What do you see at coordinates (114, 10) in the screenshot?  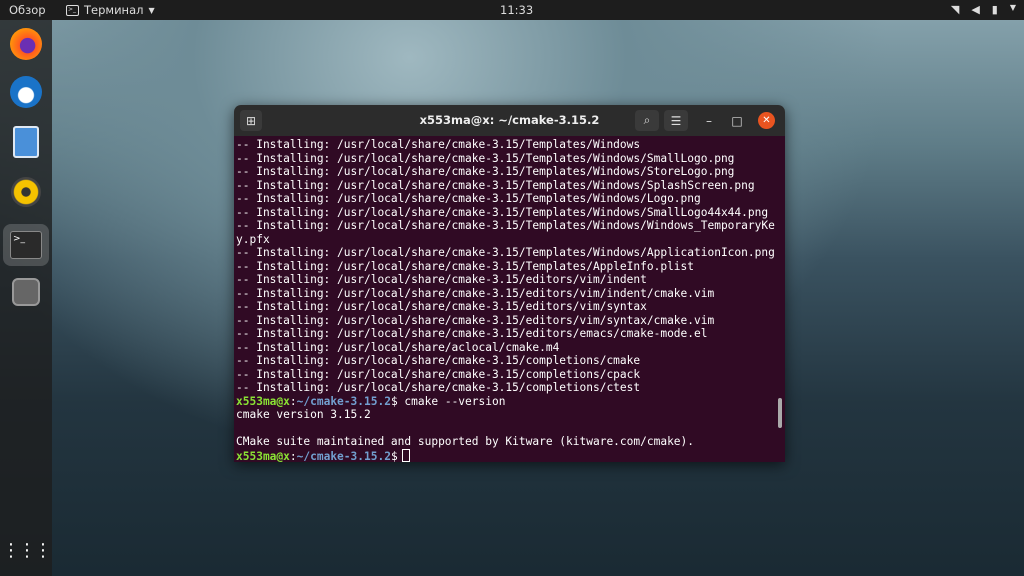 I see `app-name: Терминал` at bounding box center [114, 10].